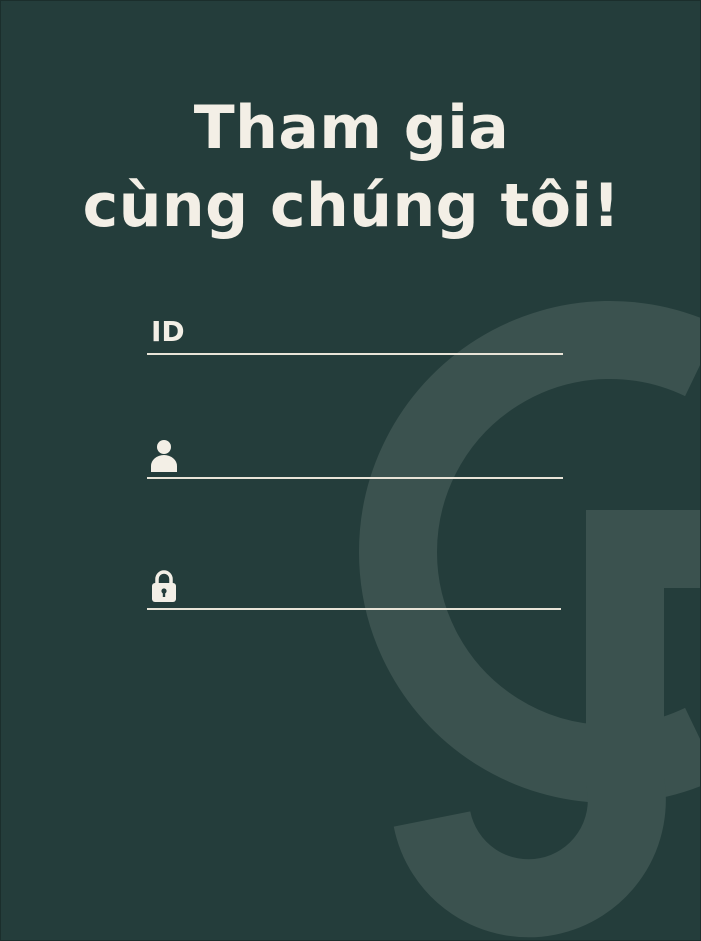 This screenshot has width=701, height=941. I want to click on username-input, so click(371, 455).